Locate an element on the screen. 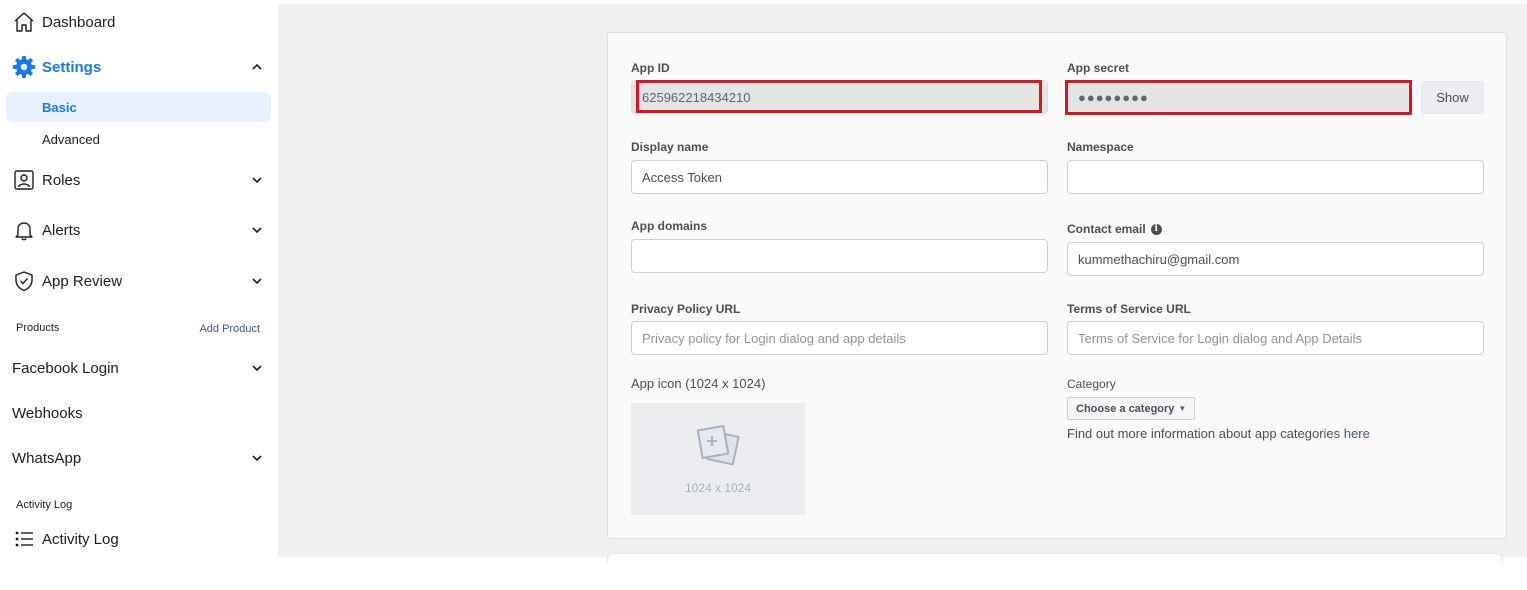 The image size is (1527, 590). category-select: Choose a category ▼ is located at coordinates (1131, 408).